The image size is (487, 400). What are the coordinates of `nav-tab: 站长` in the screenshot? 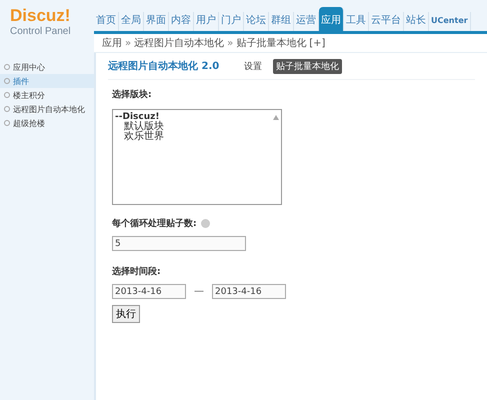 It's located at (416, 21).